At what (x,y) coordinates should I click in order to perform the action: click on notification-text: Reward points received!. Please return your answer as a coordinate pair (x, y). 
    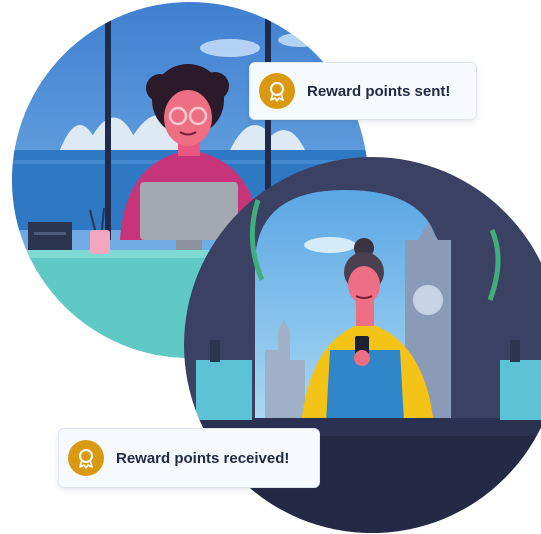
    Looking at the image, I should click on (203, 458).